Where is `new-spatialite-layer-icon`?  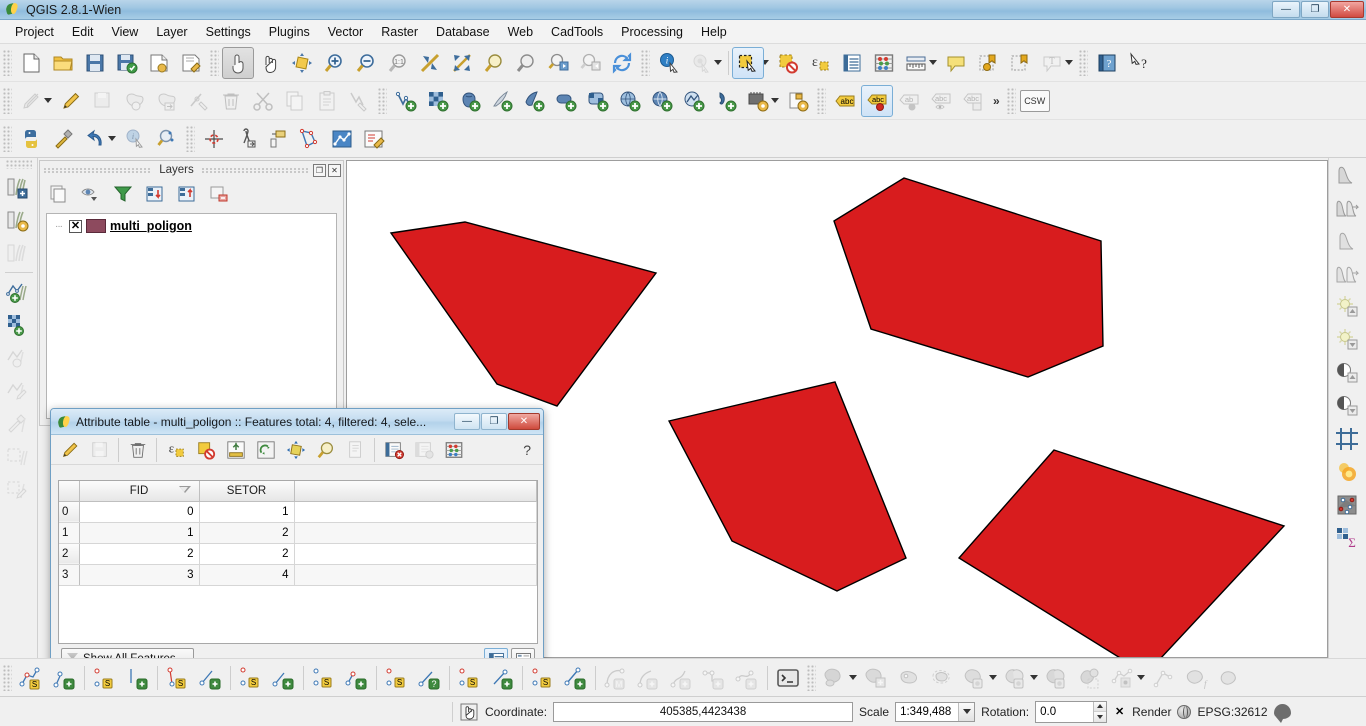 new-spatialite-layer-icon is located at coordinates (798, 101).